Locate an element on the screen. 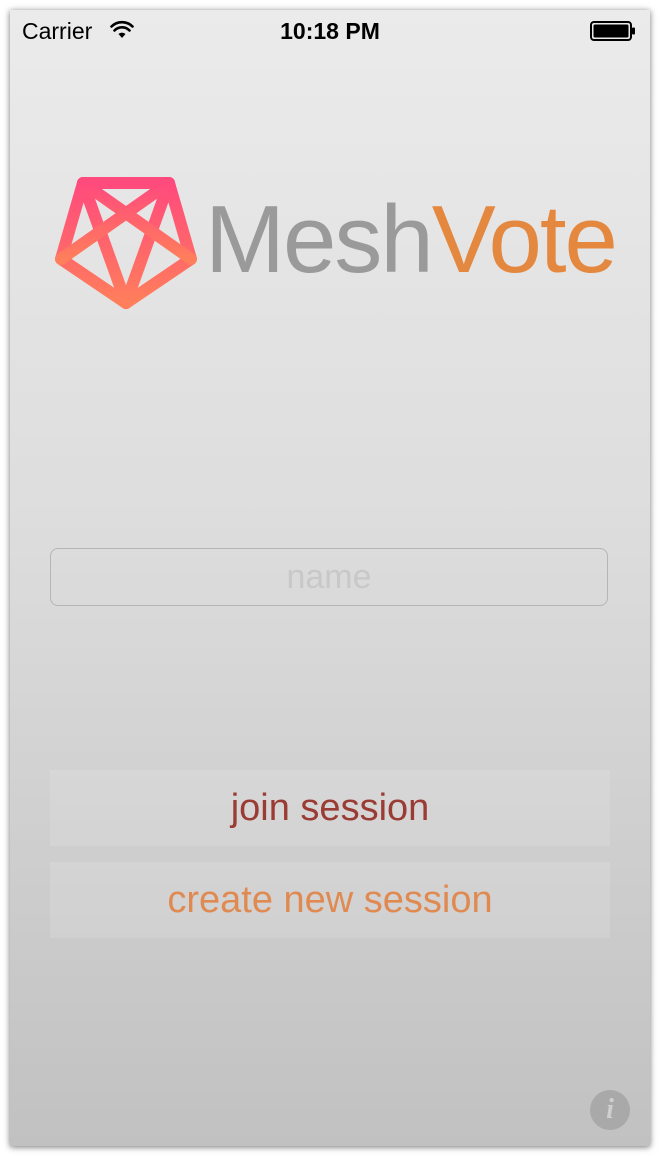 The width and height of the screenshot is (660, 1156). status-bar: Carrier 10:18 PM is located at coordinates (330, 30).